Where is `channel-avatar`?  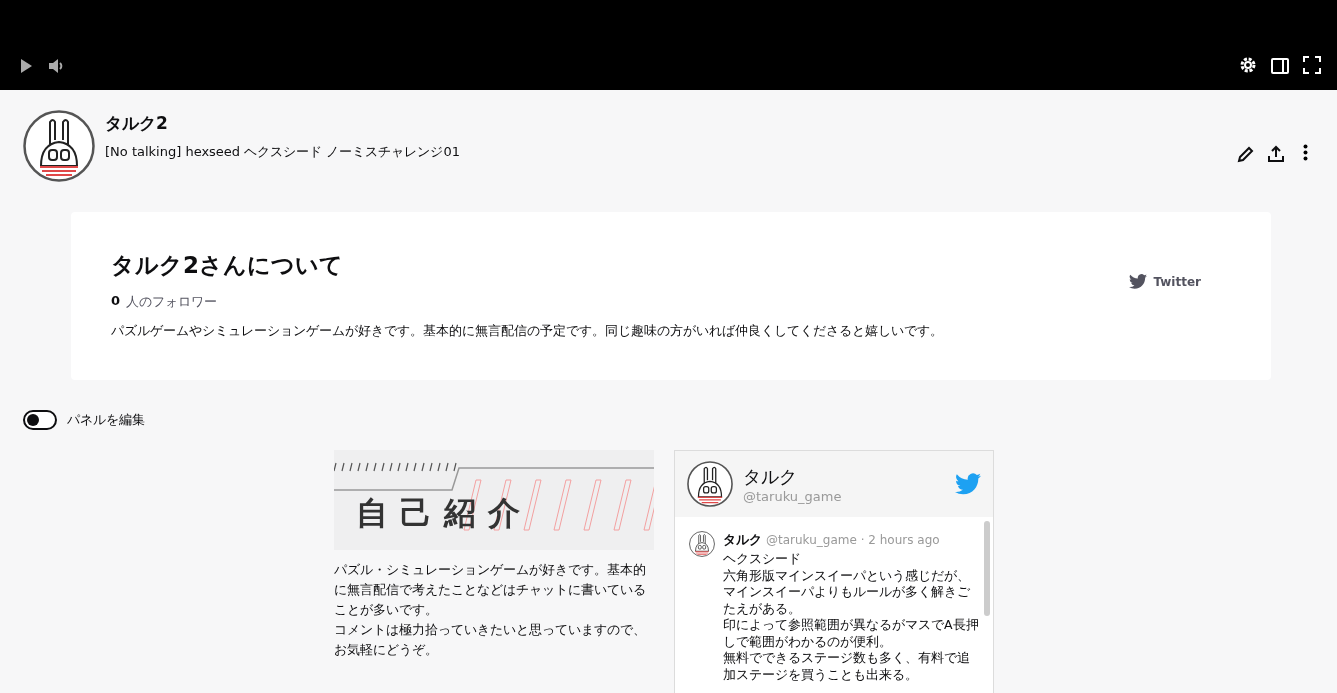 channel-avatar is located at coordinates (59, 146).